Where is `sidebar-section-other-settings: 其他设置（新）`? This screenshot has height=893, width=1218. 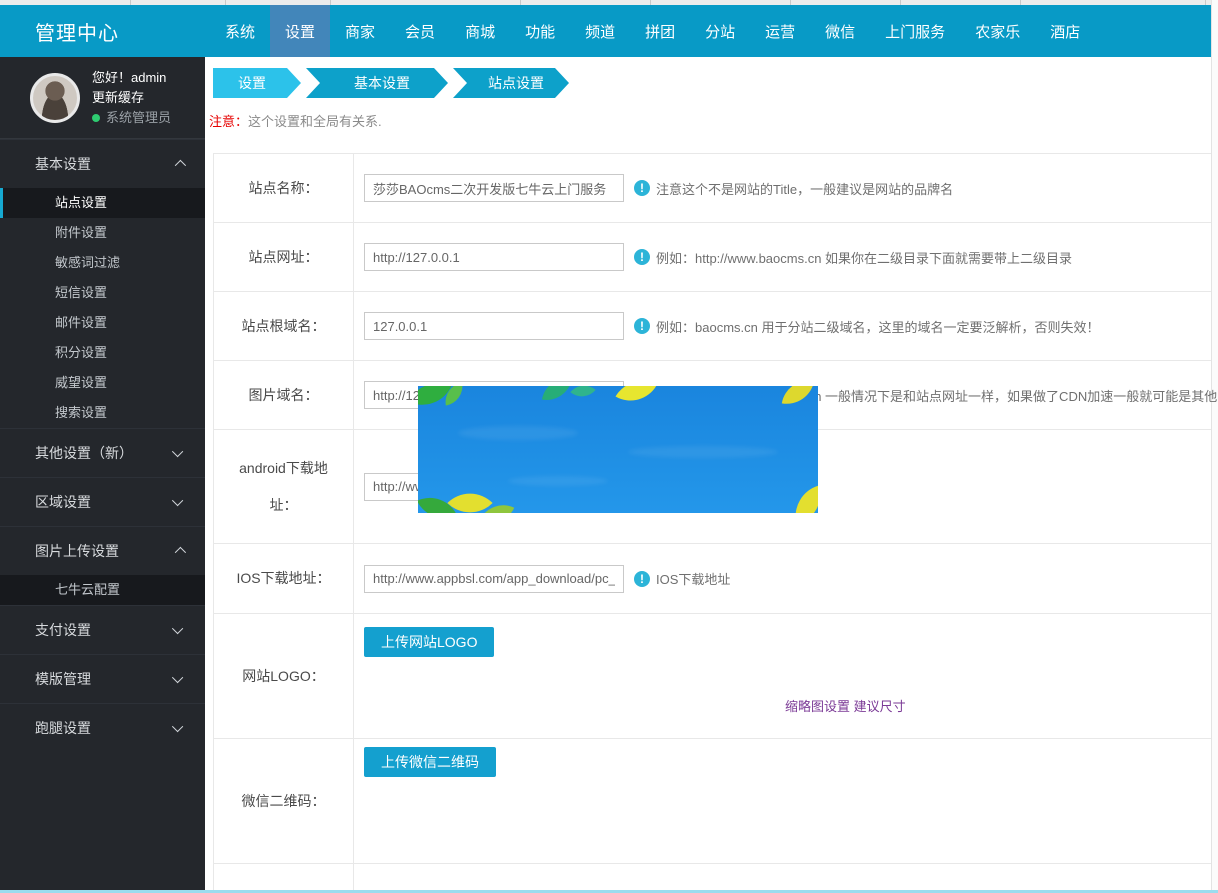 sidebar-section-other-settings: 其他设置（新） is located at coordinates (102, 453).